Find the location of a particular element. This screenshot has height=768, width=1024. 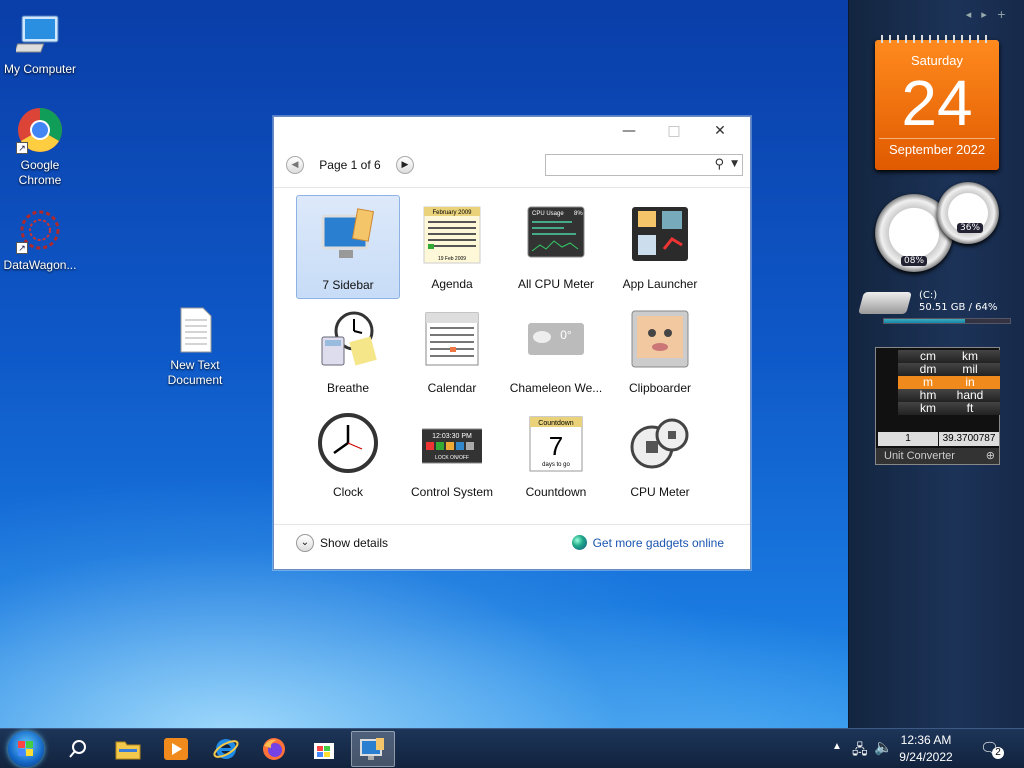

show-details-label: Show details is located at coordinates (354, 543).